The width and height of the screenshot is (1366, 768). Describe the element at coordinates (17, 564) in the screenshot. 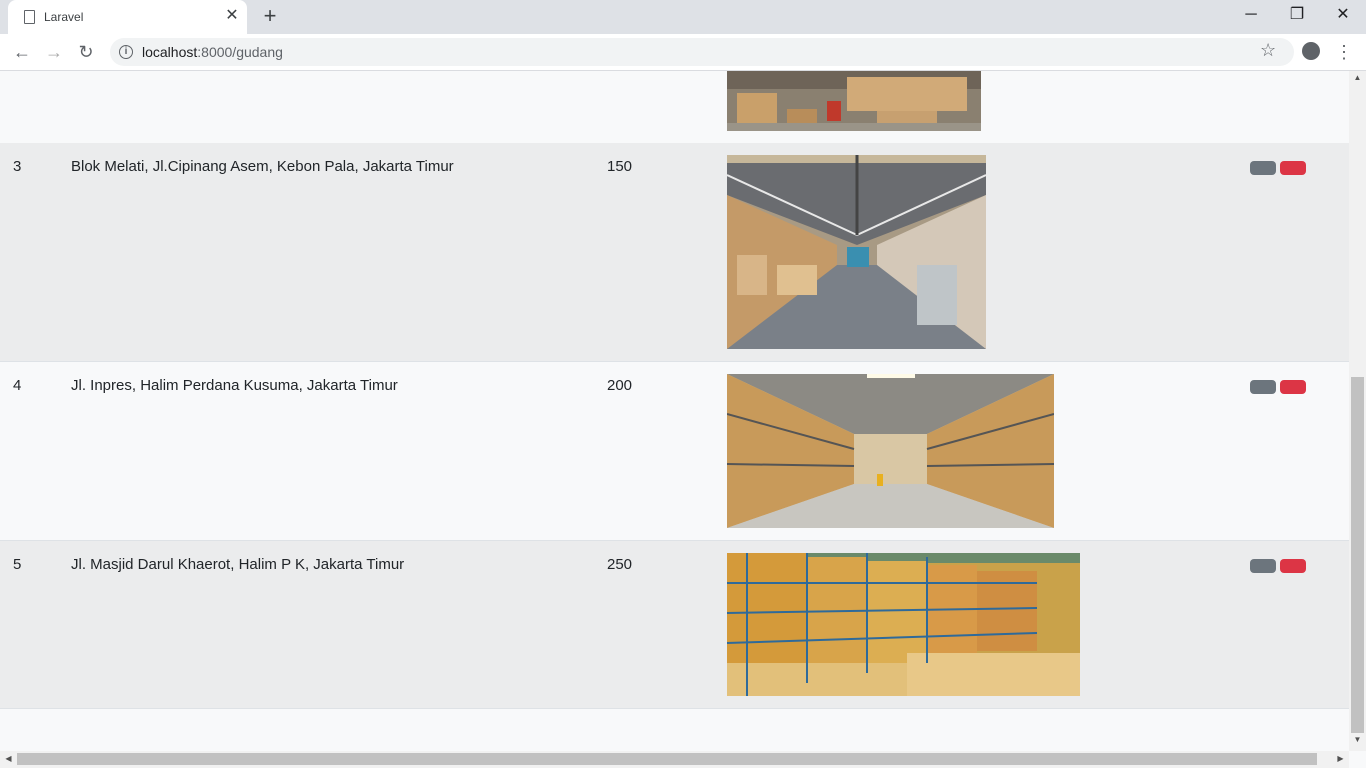

I see `row-number: 5` at that location.